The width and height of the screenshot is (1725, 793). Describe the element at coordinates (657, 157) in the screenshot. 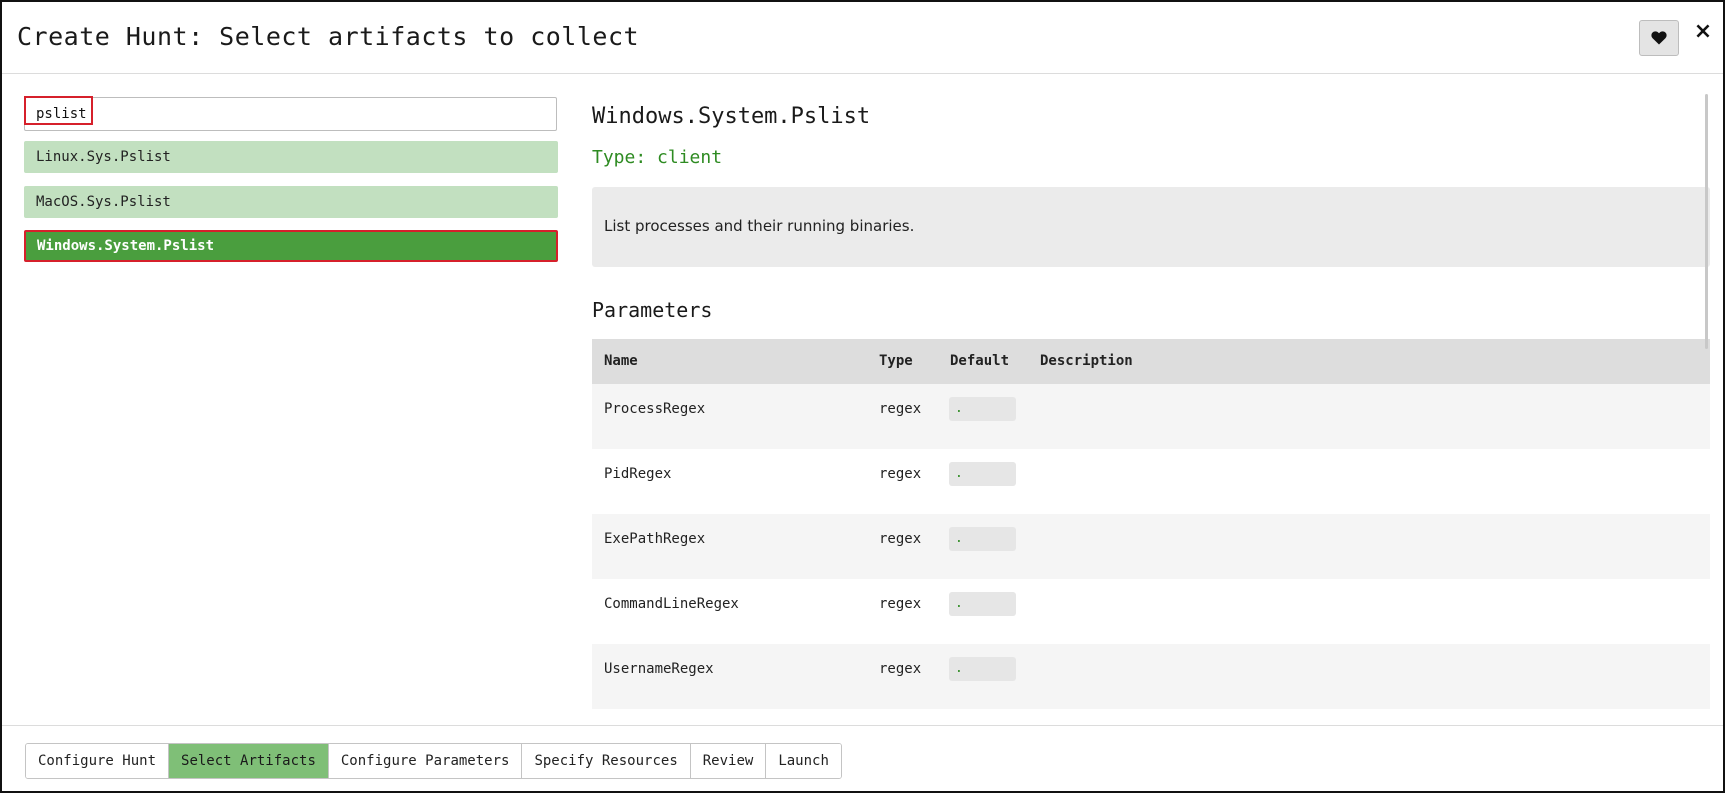

I see `artifact-type-label: Type: client` at that location.